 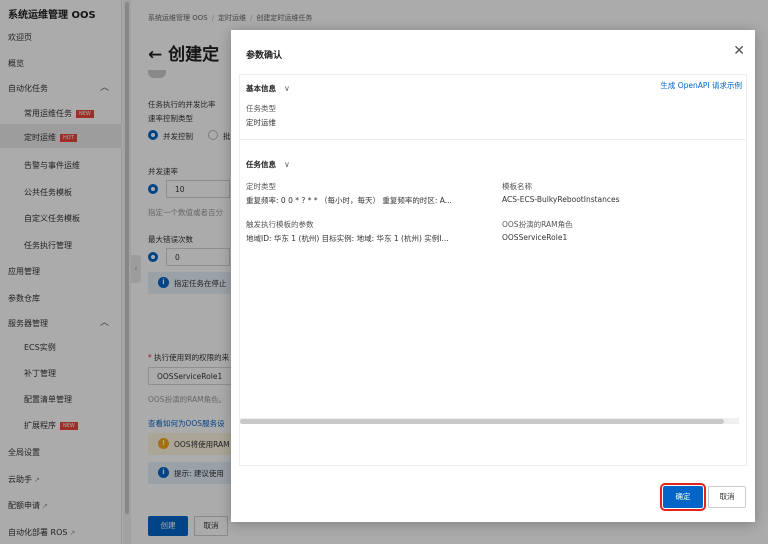 I want to click on basic-info-section: 基本信息 ∨, so click(x=268, y=88).